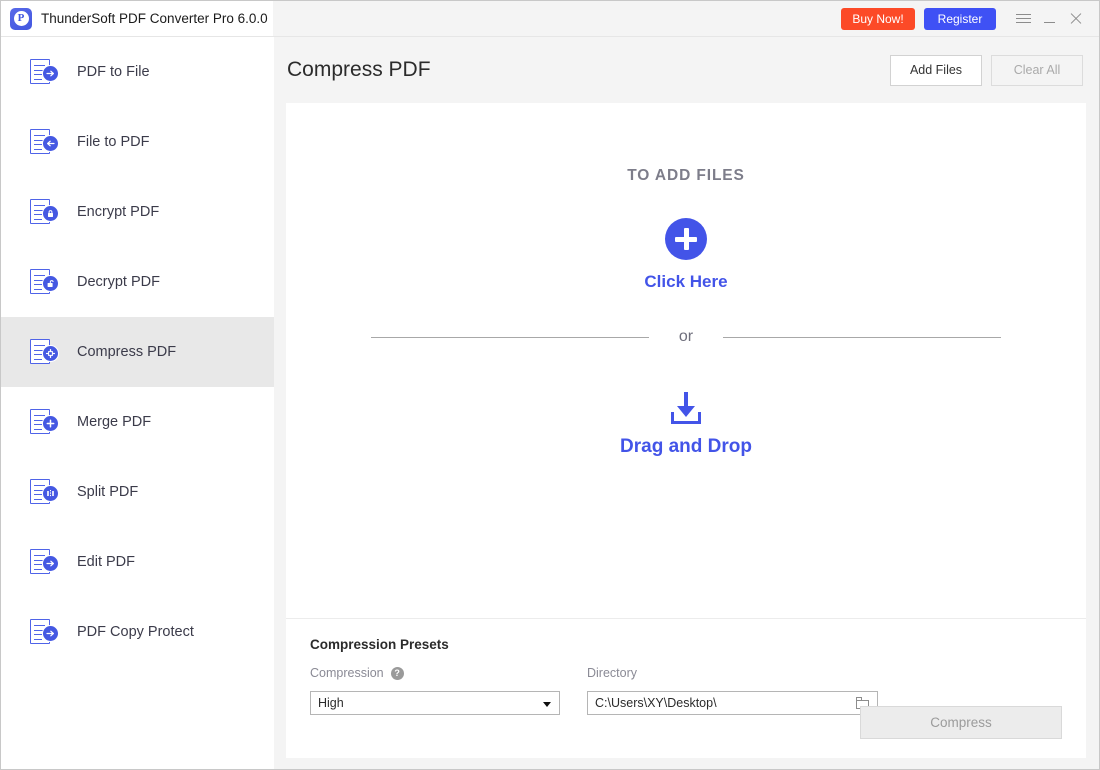  Describe the element at coordinates (547, 704) in the screenshot. I see `chevron-down-icon` at that location.